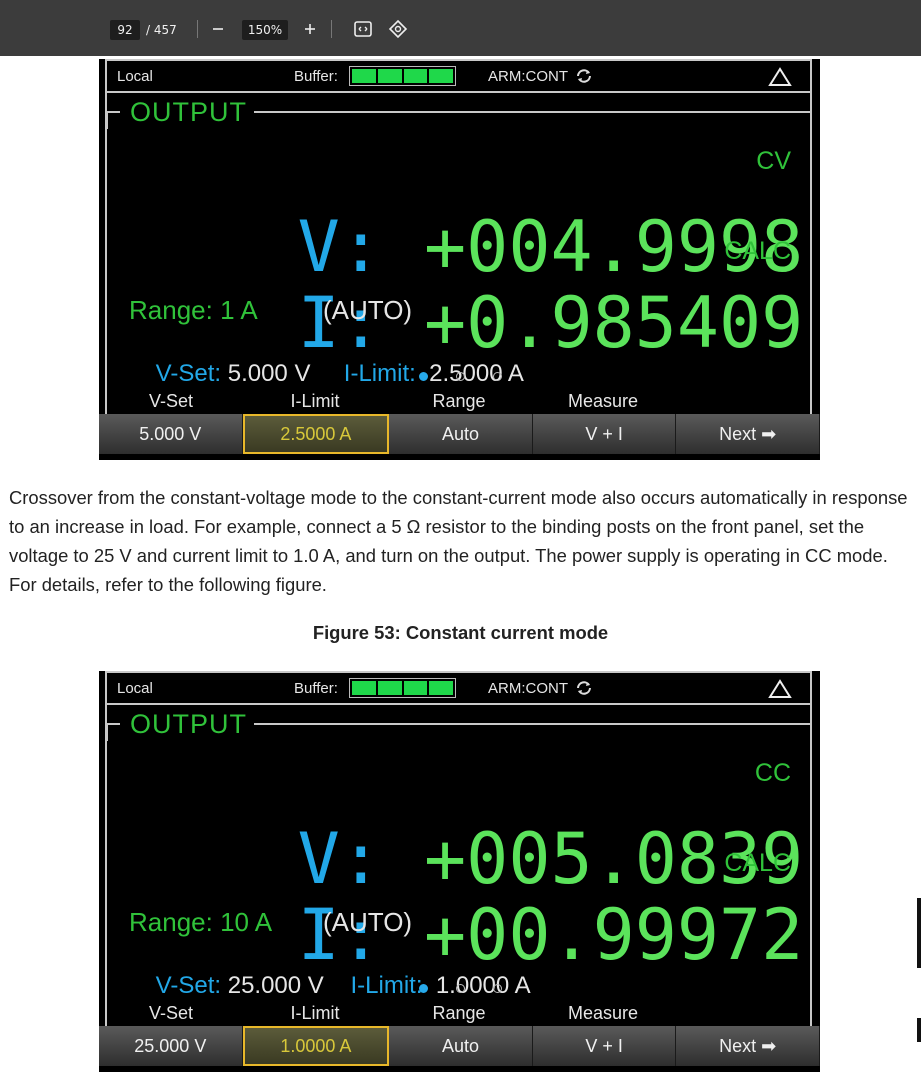  I want to click on softkey-row: 5.000 V 2.5000 A Auto V + I Next ➡, so click(459, 434).